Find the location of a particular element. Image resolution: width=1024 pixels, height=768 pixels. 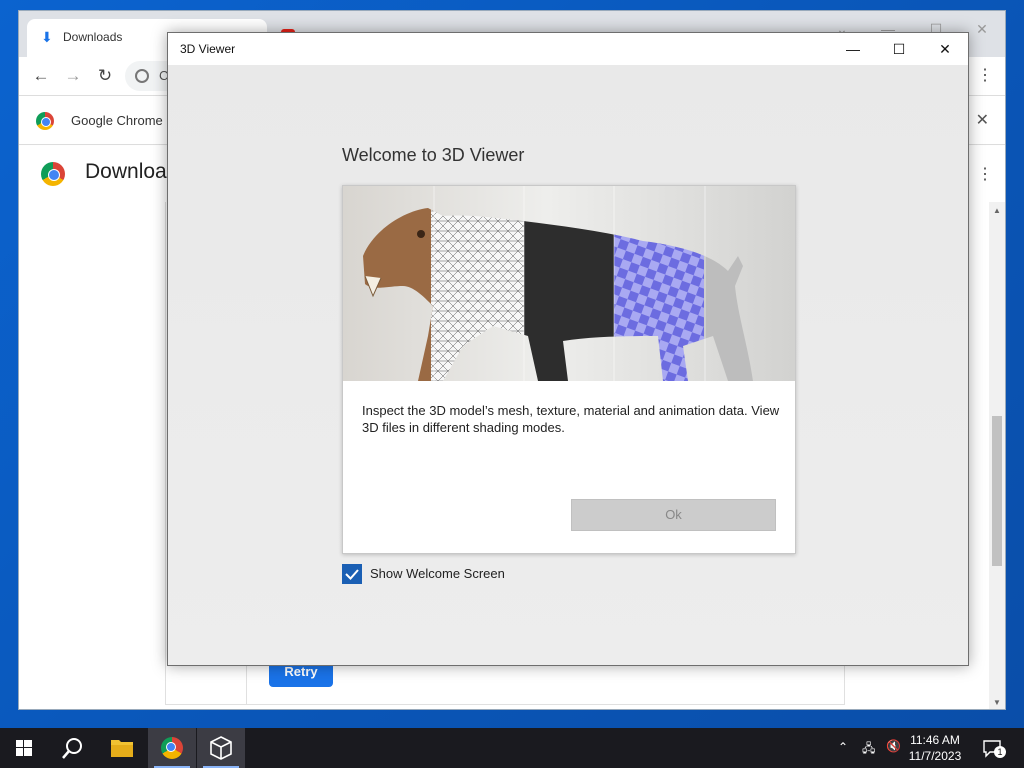

scroll-down-icon: ▼ is located at coordinates (997, 702).